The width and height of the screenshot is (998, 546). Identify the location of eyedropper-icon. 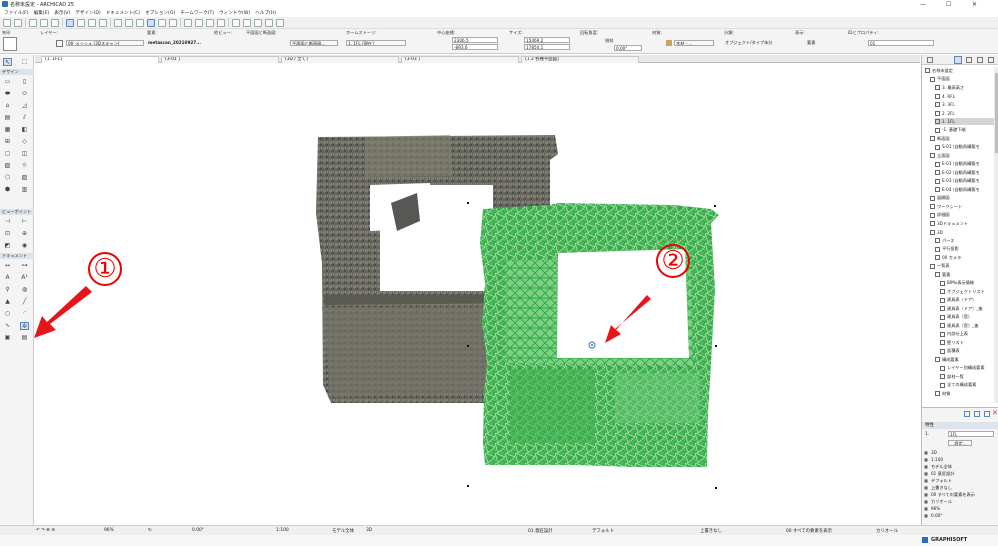
(44, 22).